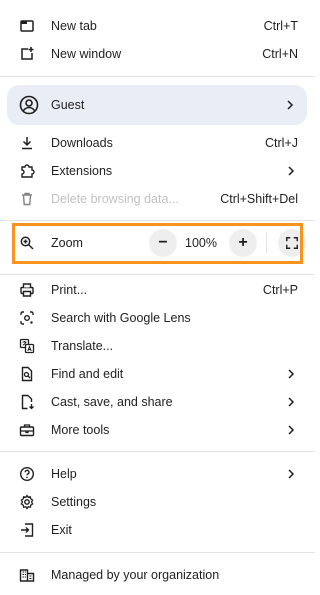 This screenshot has height=595, width=320. What do you see at coordinates (27, 530) in the screenshot?
I see `exit-icon` at bounding box center [27, 530].